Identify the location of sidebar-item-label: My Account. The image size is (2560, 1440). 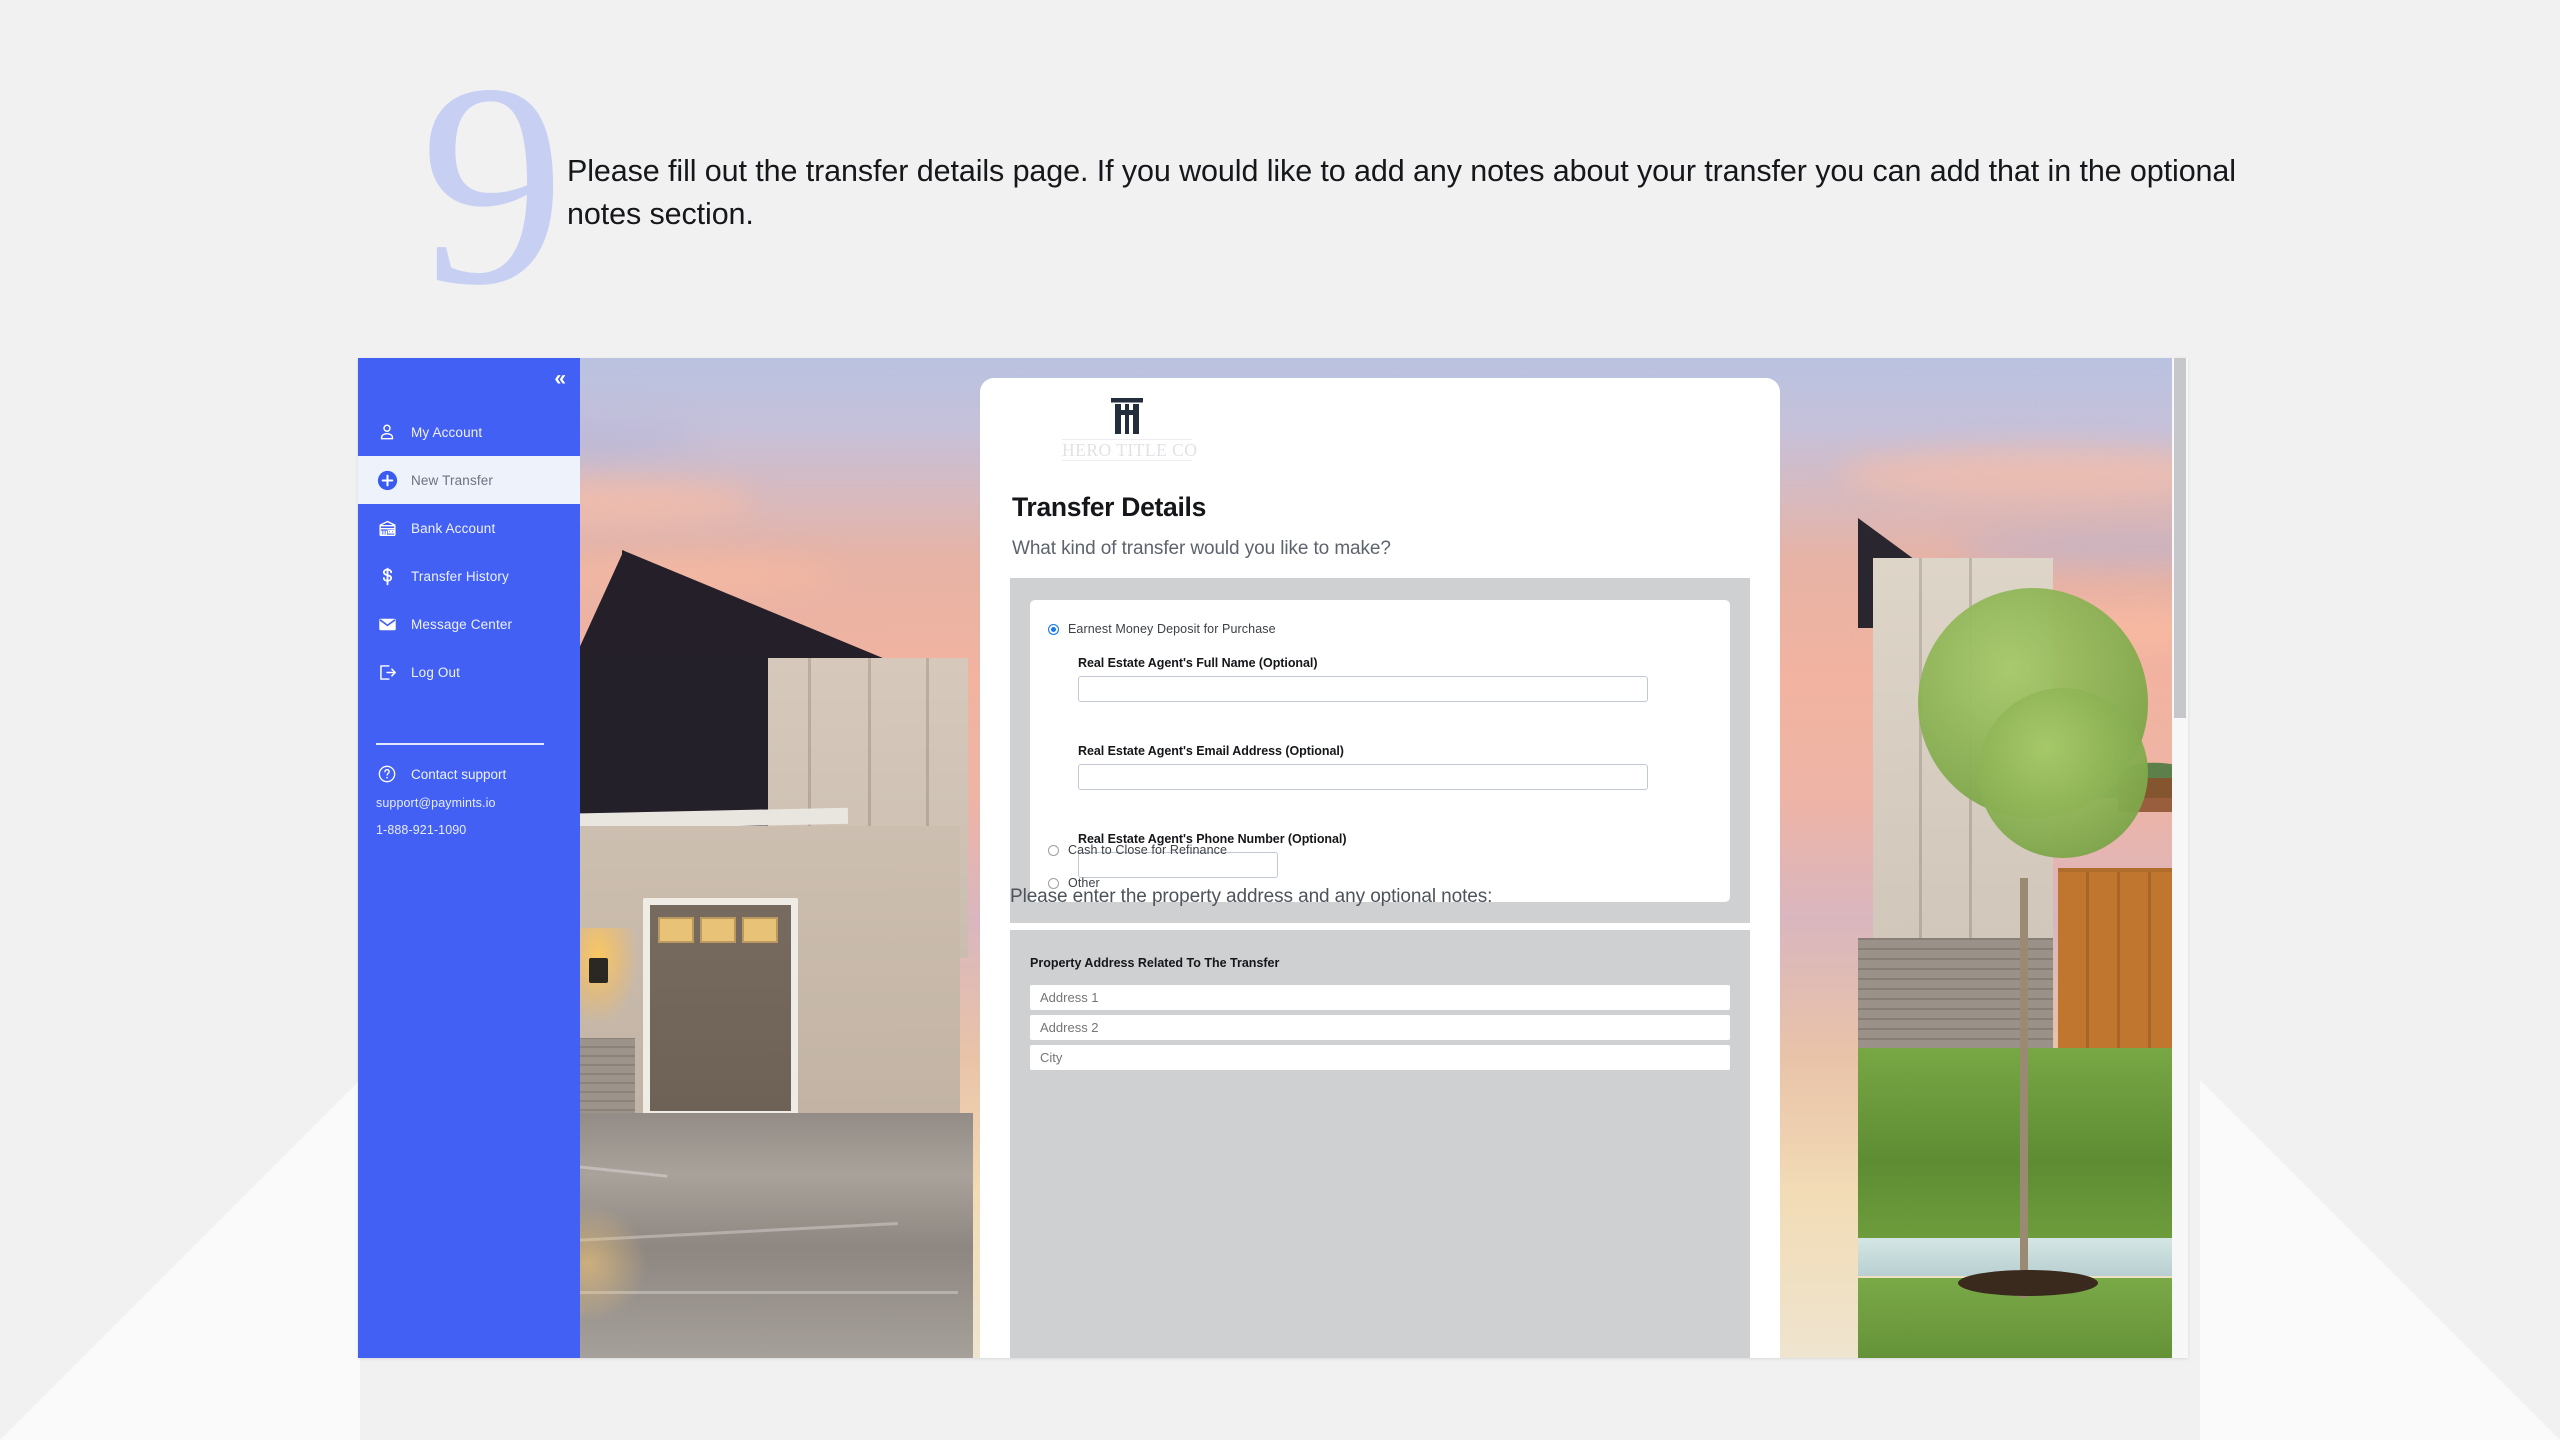
(447, 432).